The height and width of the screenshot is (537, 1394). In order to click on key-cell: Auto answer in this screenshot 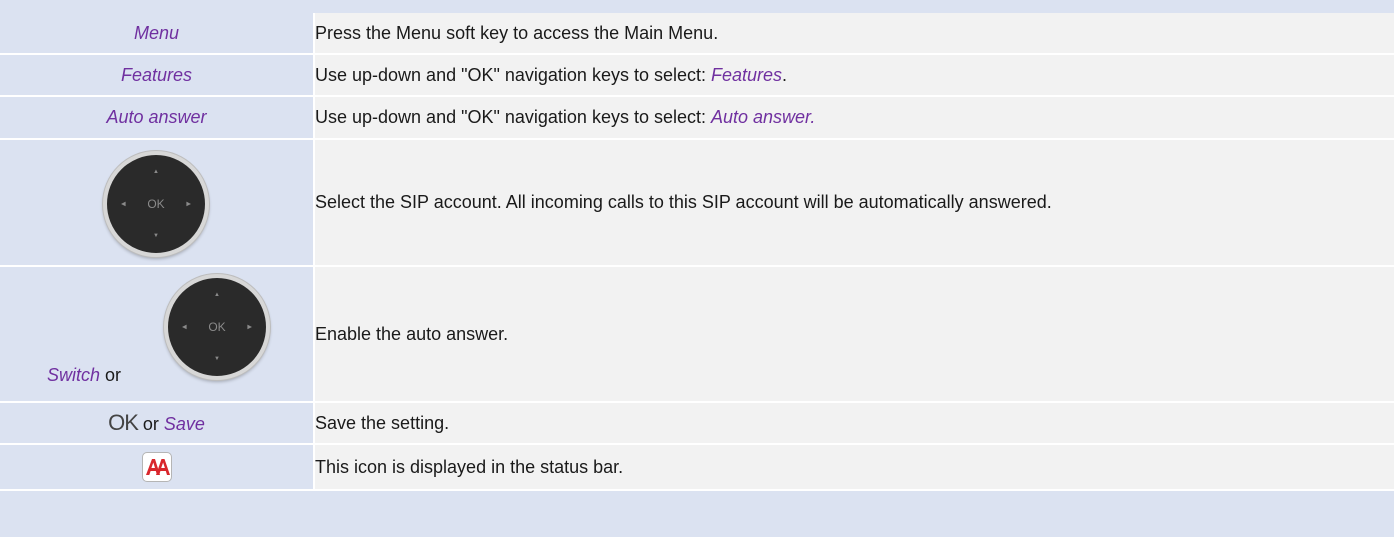, I will do `click(157, 118)`.